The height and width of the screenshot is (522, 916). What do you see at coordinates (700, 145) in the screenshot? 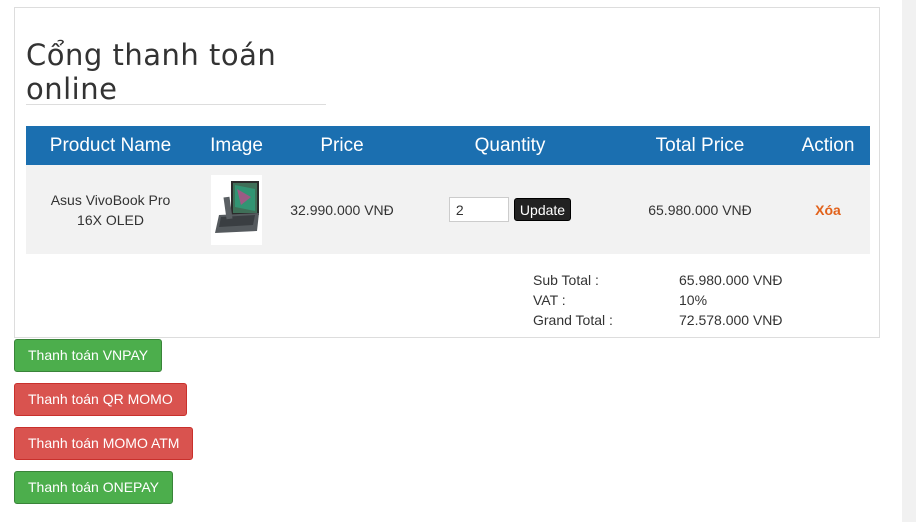
I see `col-header-total-price: Total Price` at bounding box center [700, 145].